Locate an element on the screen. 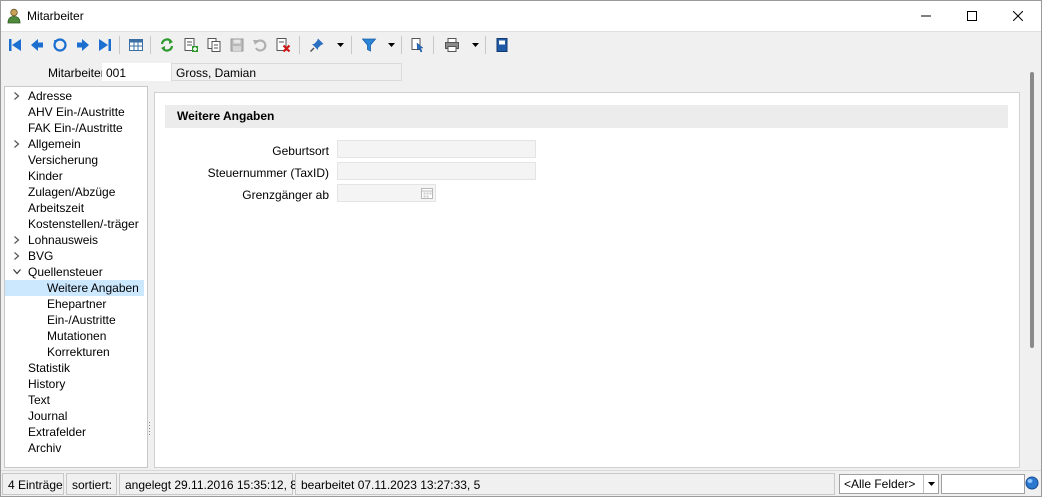 This screenshot has height=497, width=1042. tree-item-label: Lohnausweis is located at coordinates (63, 240).